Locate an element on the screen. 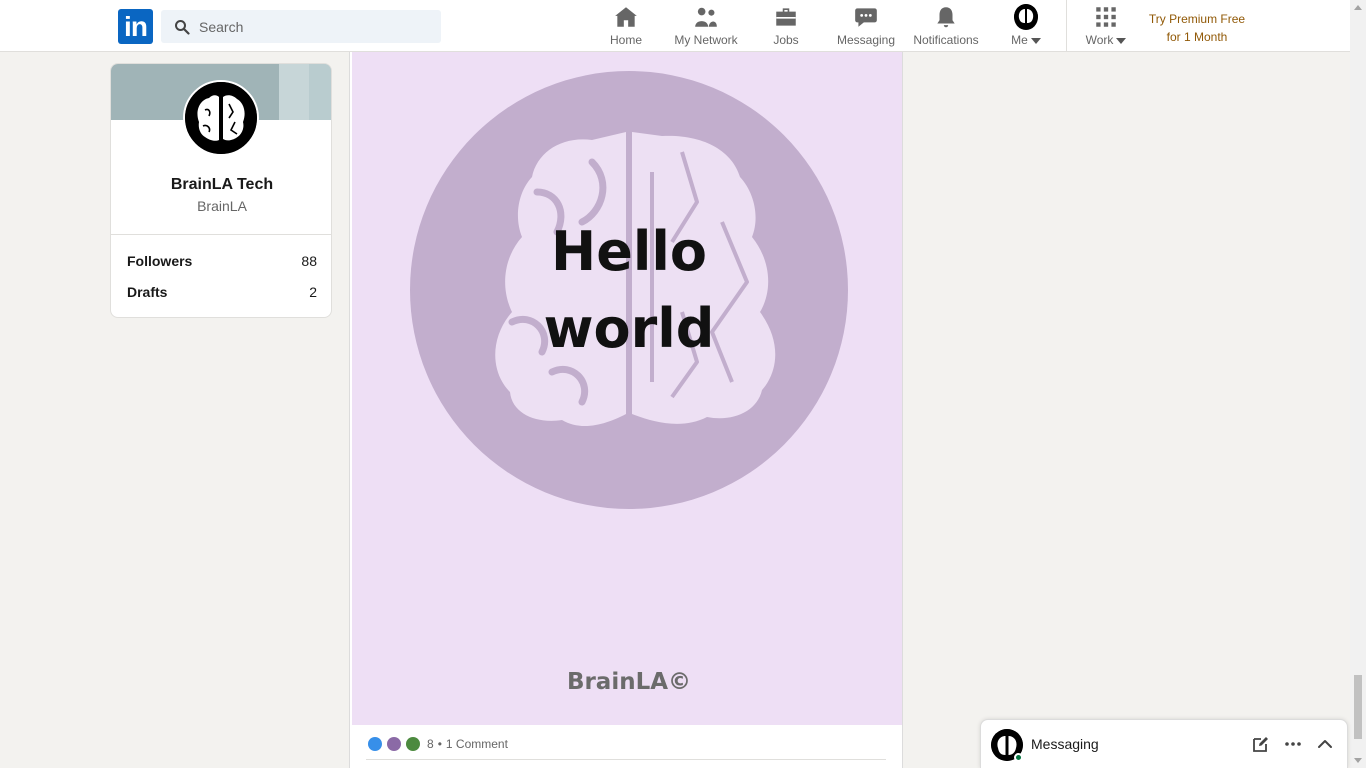 The width and height of the screenshot is (1366, 768). comment-count: 1 Comment is located at coordinates (477, 744).